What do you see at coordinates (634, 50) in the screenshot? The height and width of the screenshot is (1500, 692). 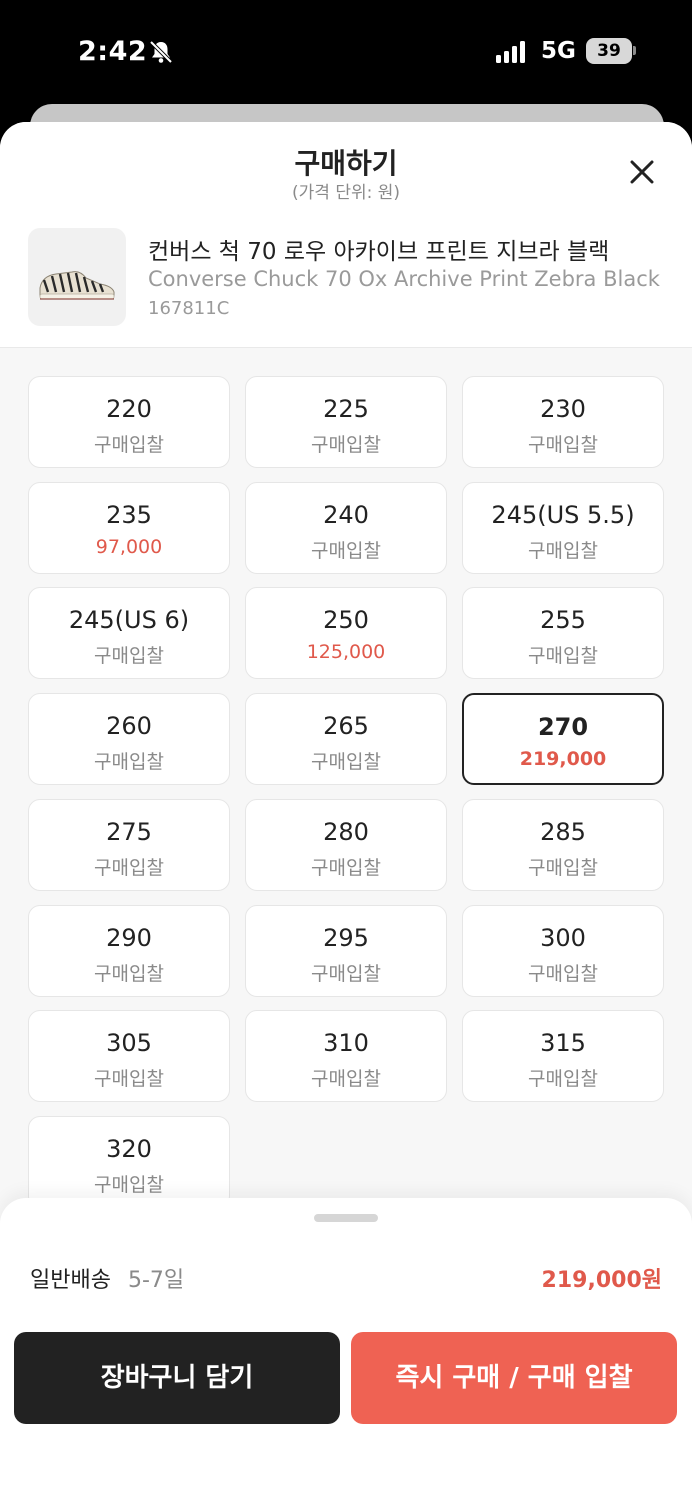 I see `battery-cap` at bounding box center [634, 50].